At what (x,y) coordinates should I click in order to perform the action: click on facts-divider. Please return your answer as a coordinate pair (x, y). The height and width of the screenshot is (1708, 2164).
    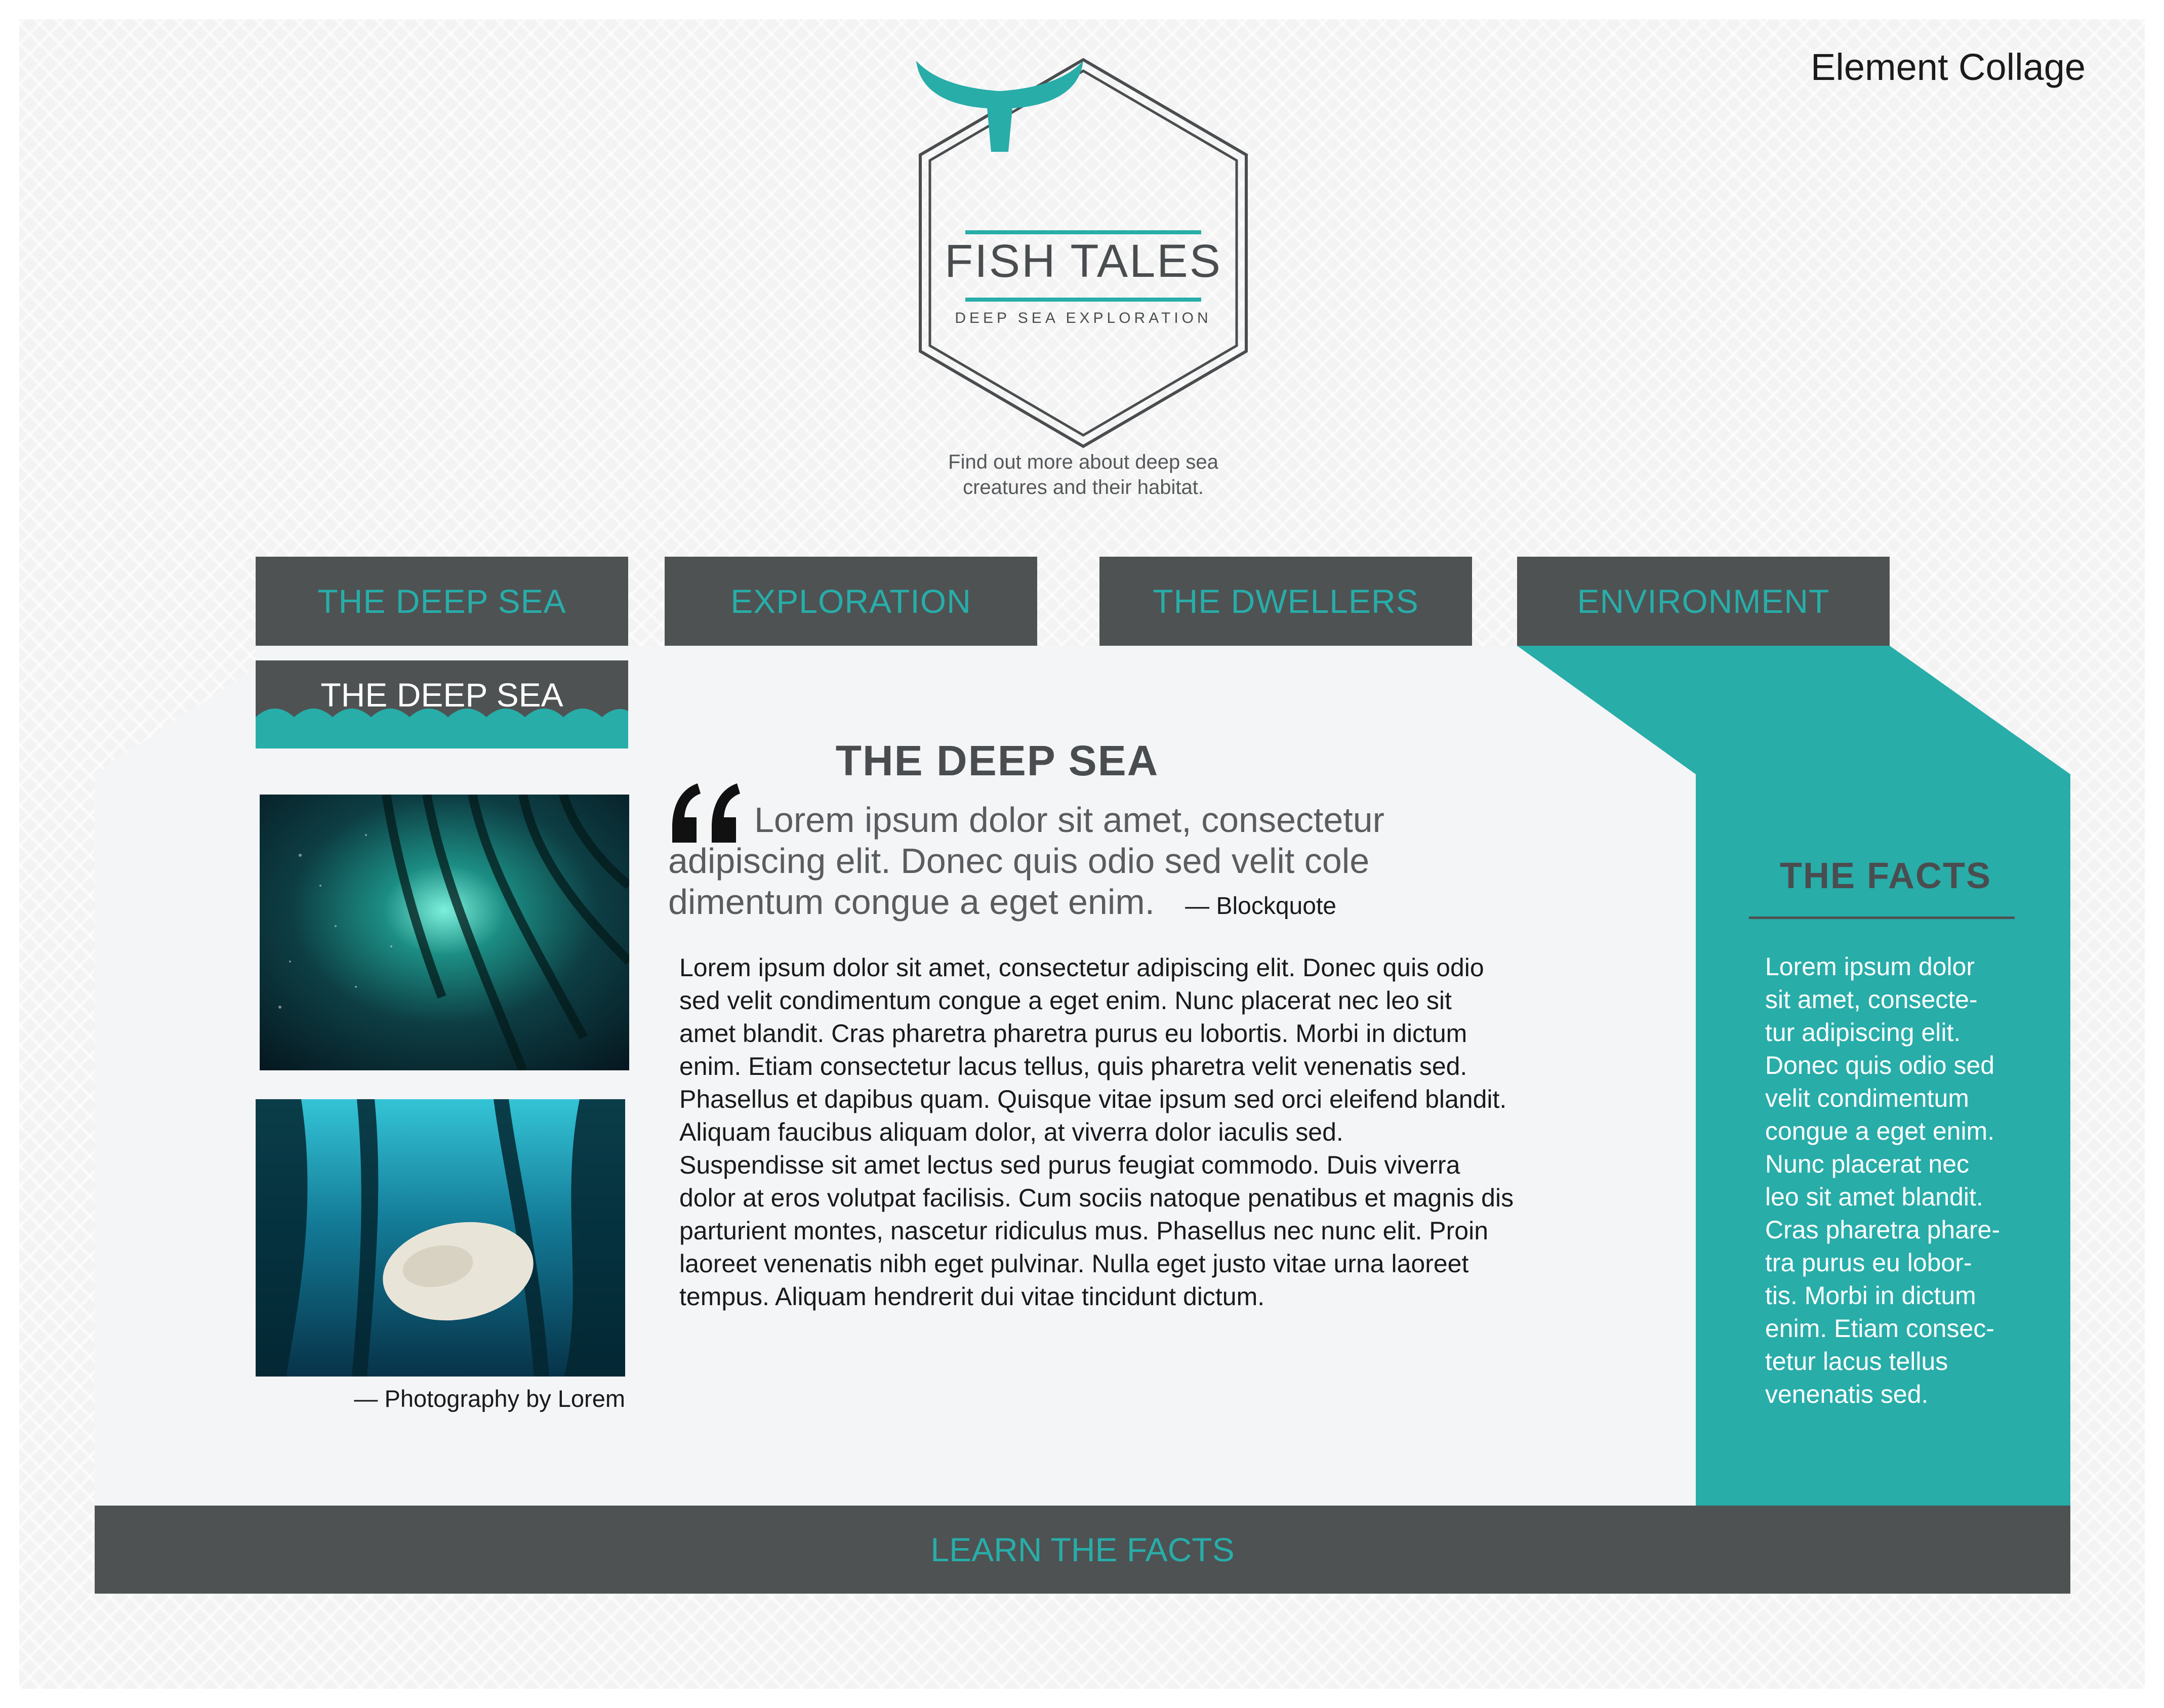
    Looking at the image, I should click on (1882, 918).